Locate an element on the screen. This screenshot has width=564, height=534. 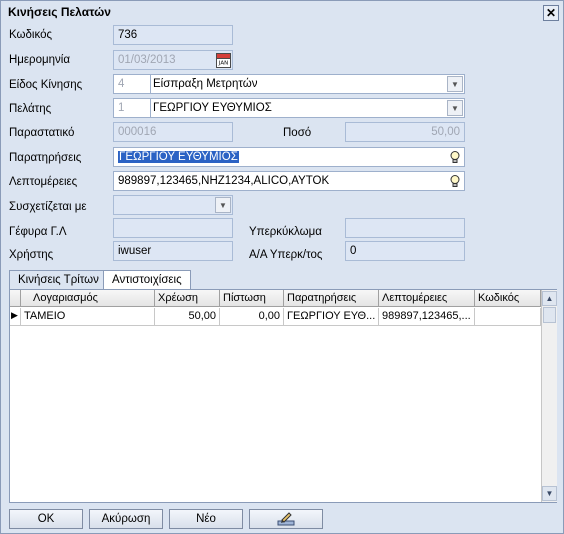
column-header-remarks: Παρατηρήσεις is located at coordinates (331, 298).